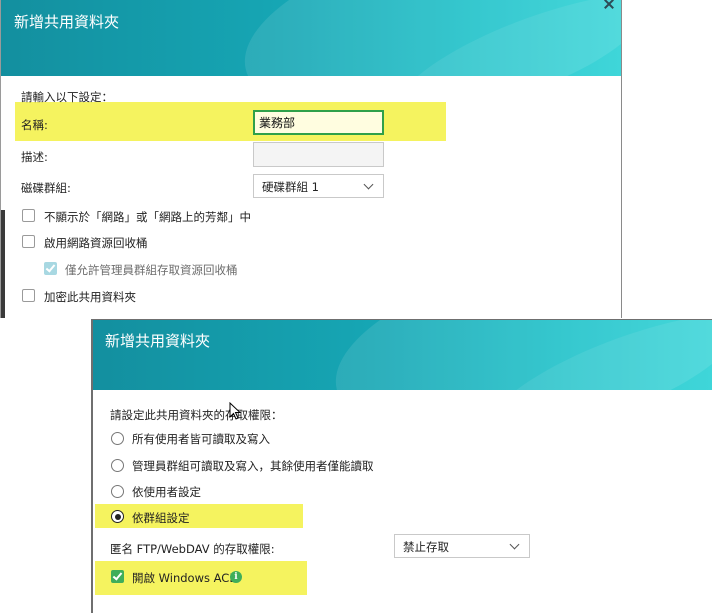 The height and width of the screenshot is (613, 720). Describe the element at coordinates (34, 125) in the screenshot. I see `name-label: 名稱:` at that location.